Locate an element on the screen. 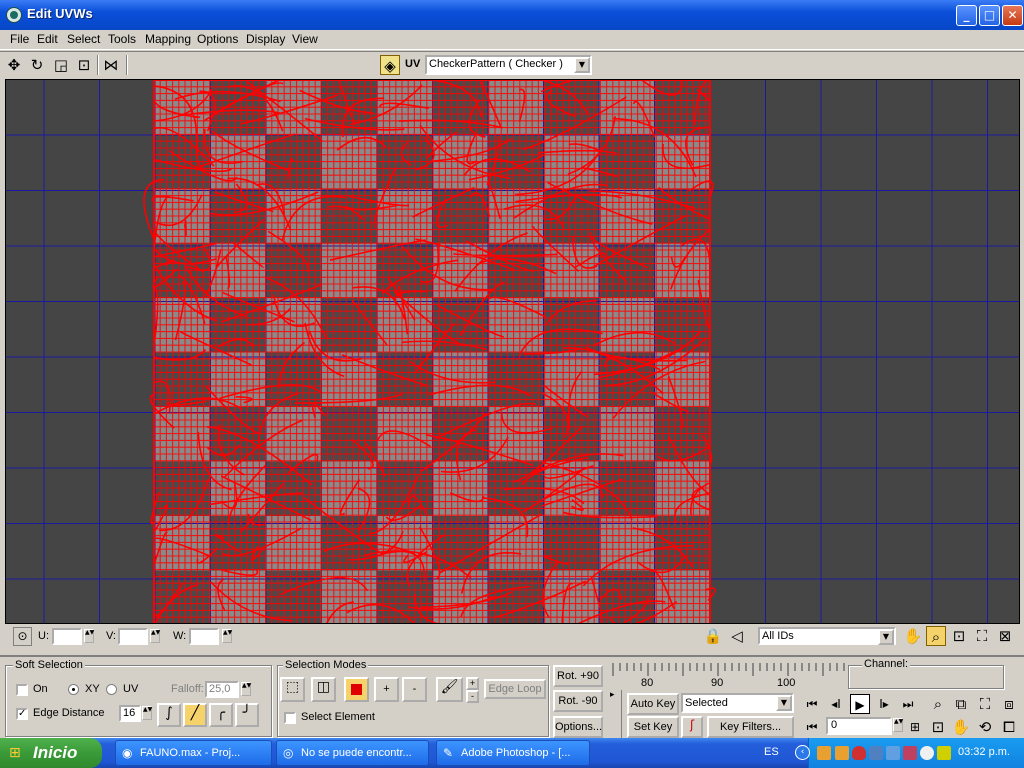 The image size is (1024, 768). falloff-smooth-icon: ∫ is located at coordinates (169, 715).